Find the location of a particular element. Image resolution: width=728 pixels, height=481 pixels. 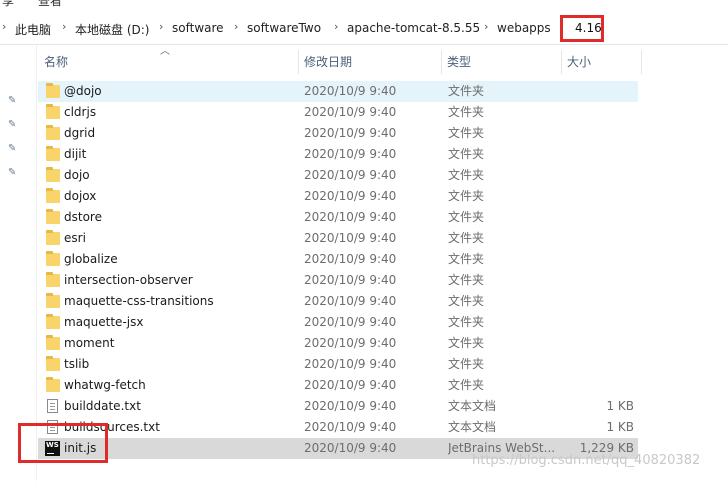

file-name: moment is located at coordinates (89, 343).